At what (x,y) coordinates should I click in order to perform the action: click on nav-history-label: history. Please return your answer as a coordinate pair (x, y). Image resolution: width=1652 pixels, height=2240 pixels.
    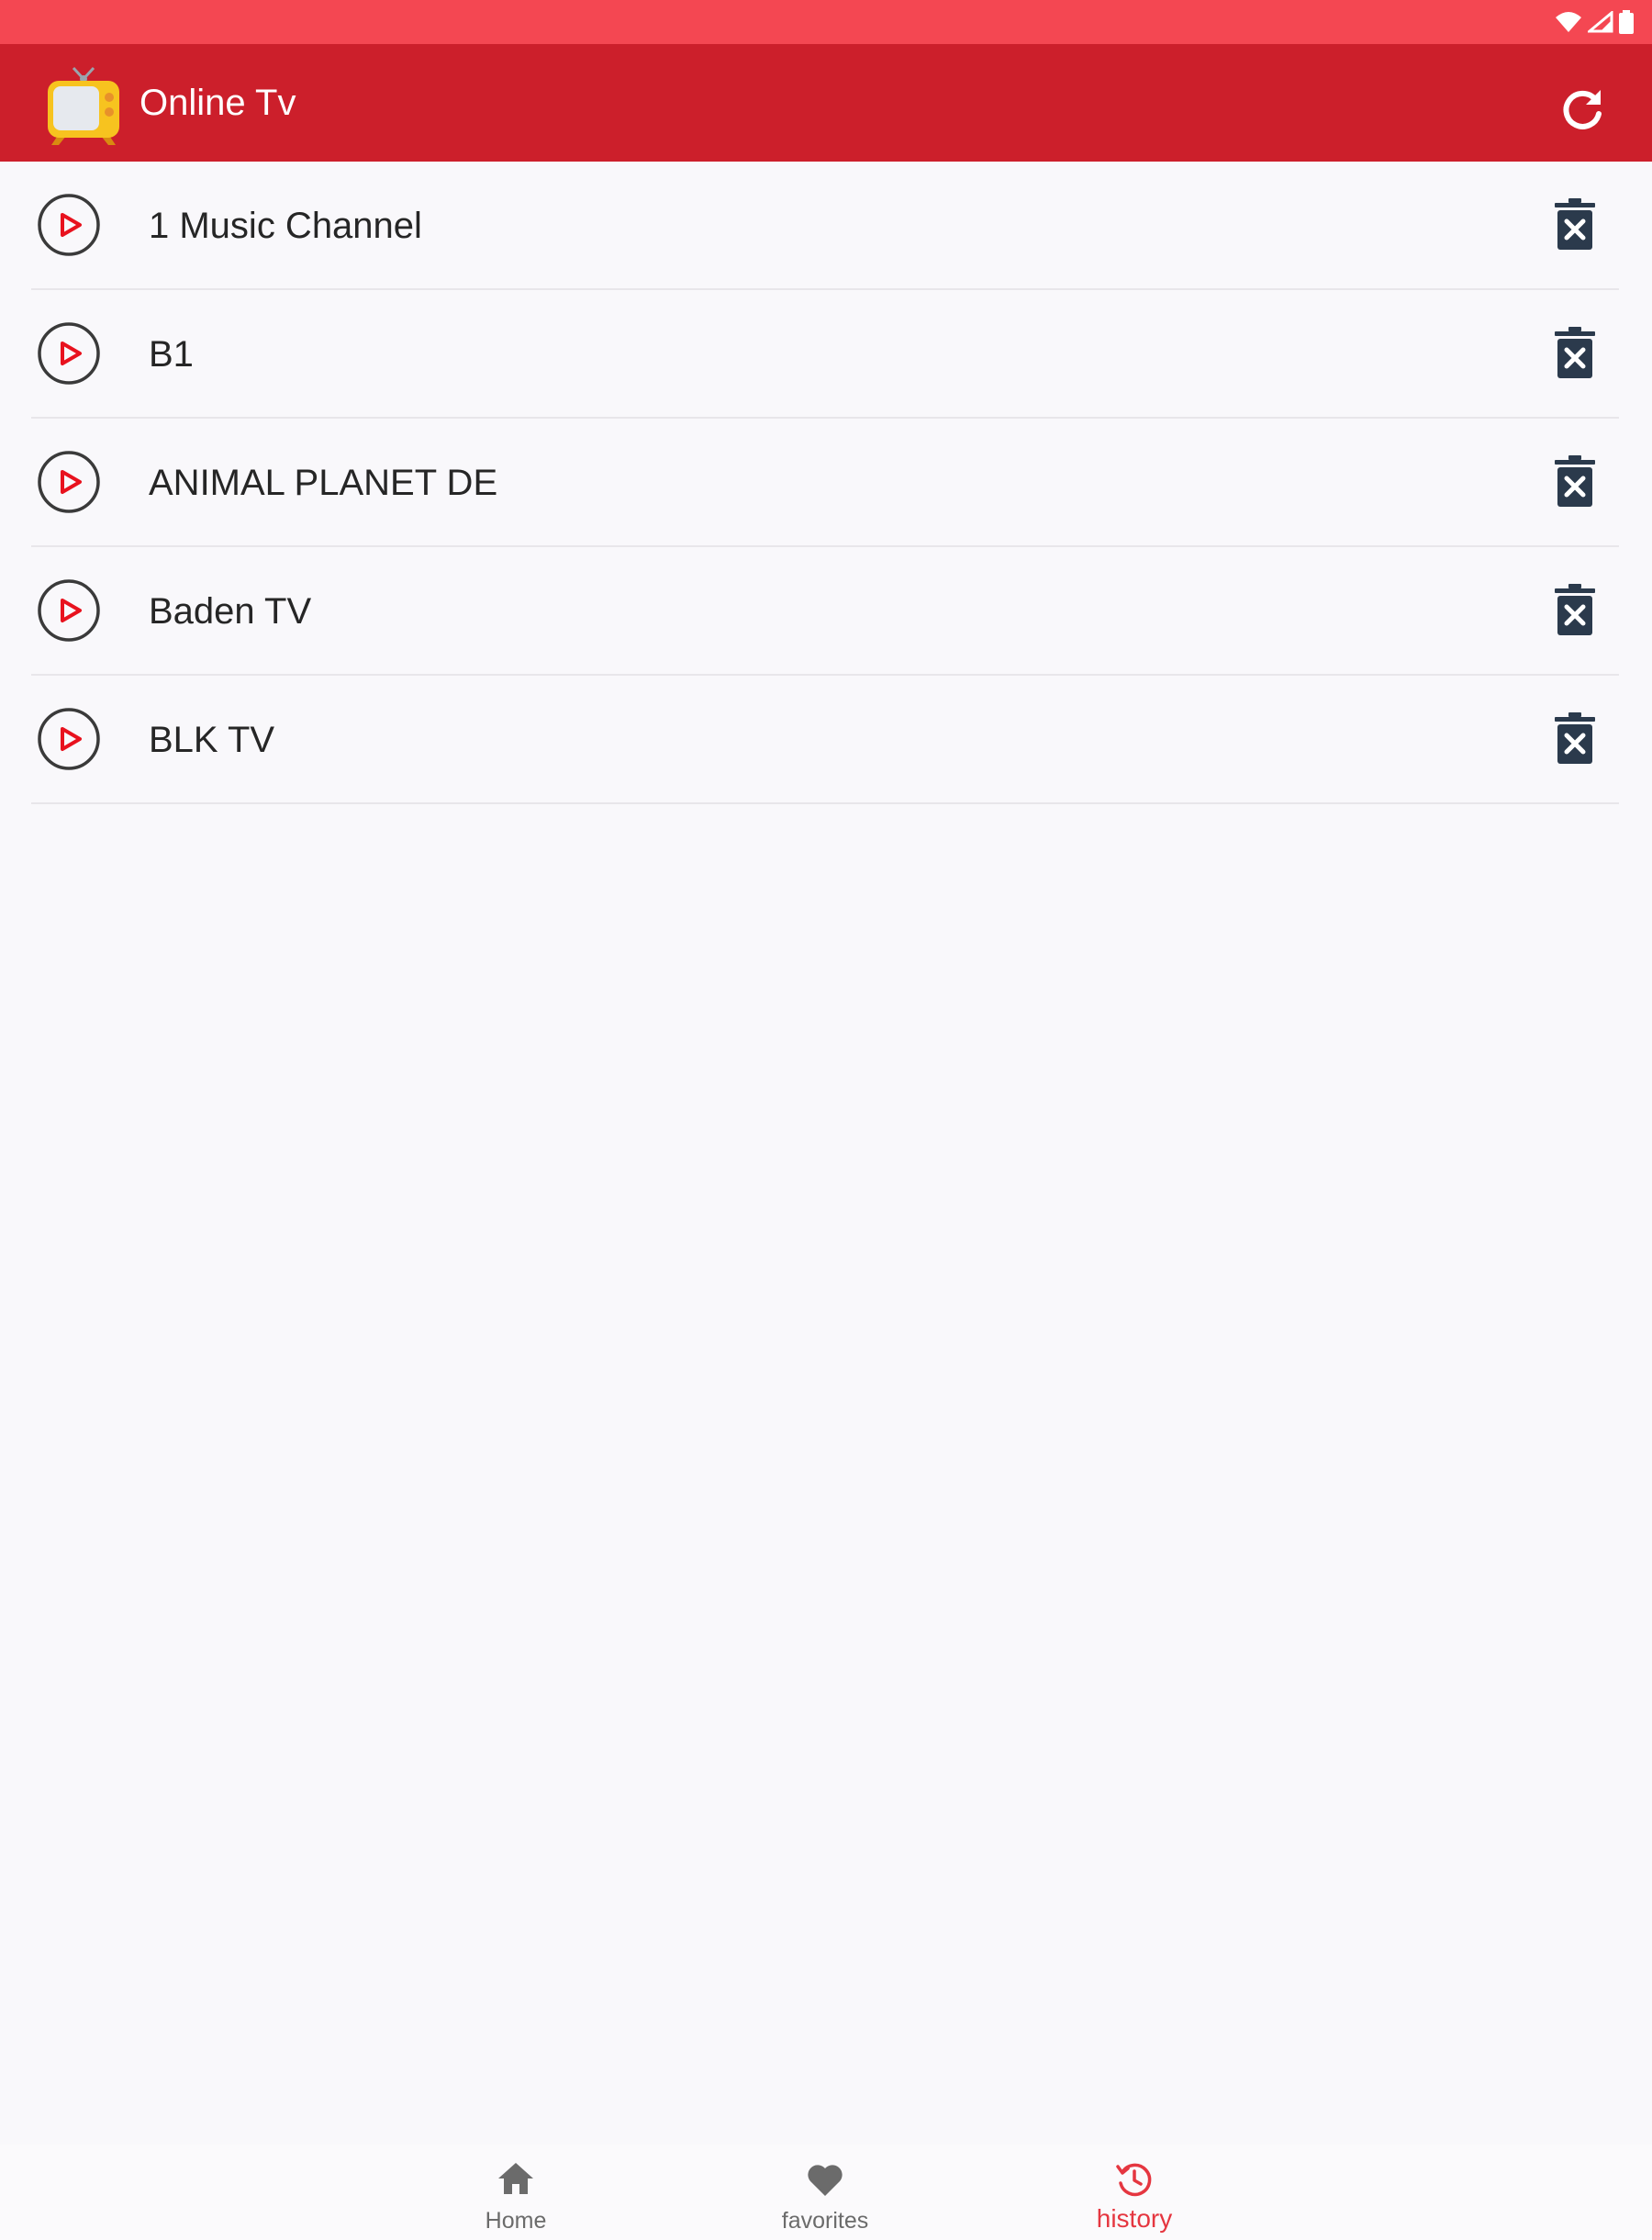
    Looking at the image, I should click on (1135, 2218).